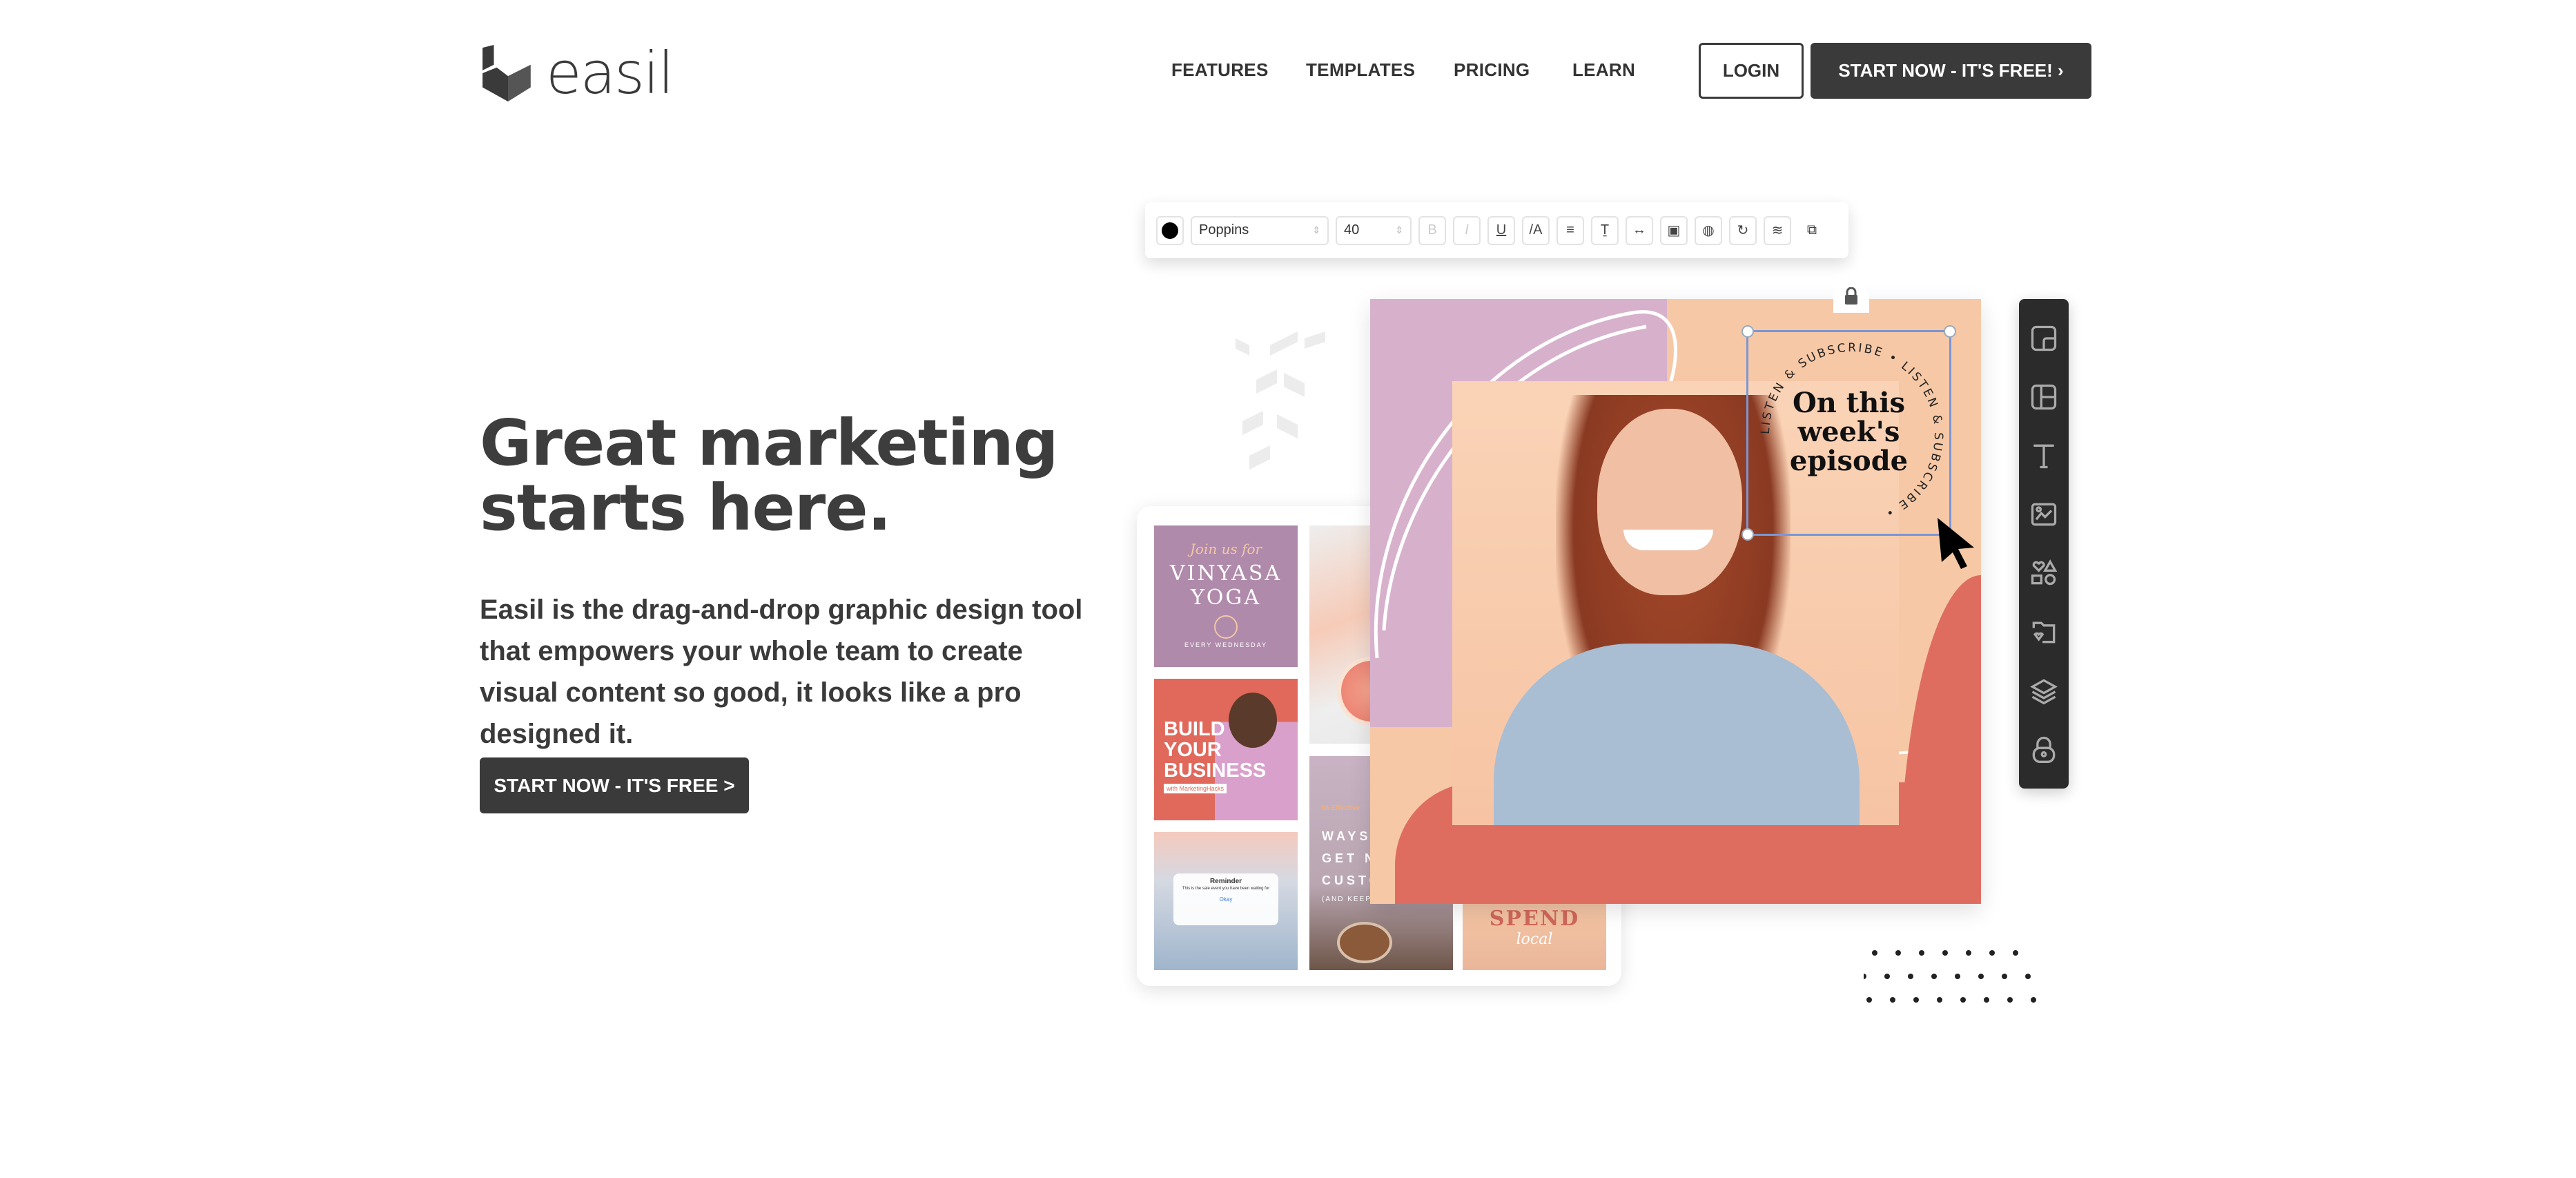 The width and height of the screenshot is (2576, 1178). What do you see at coordinates (1260, 230) in the screenshot?
I see `font-select: Poppins ⇕` at bounding box center [1260, 230].